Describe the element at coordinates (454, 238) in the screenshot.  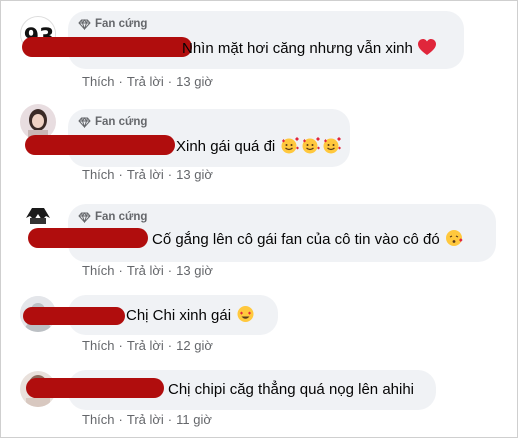
I see `face-blowing-kiss-icon` at that location.